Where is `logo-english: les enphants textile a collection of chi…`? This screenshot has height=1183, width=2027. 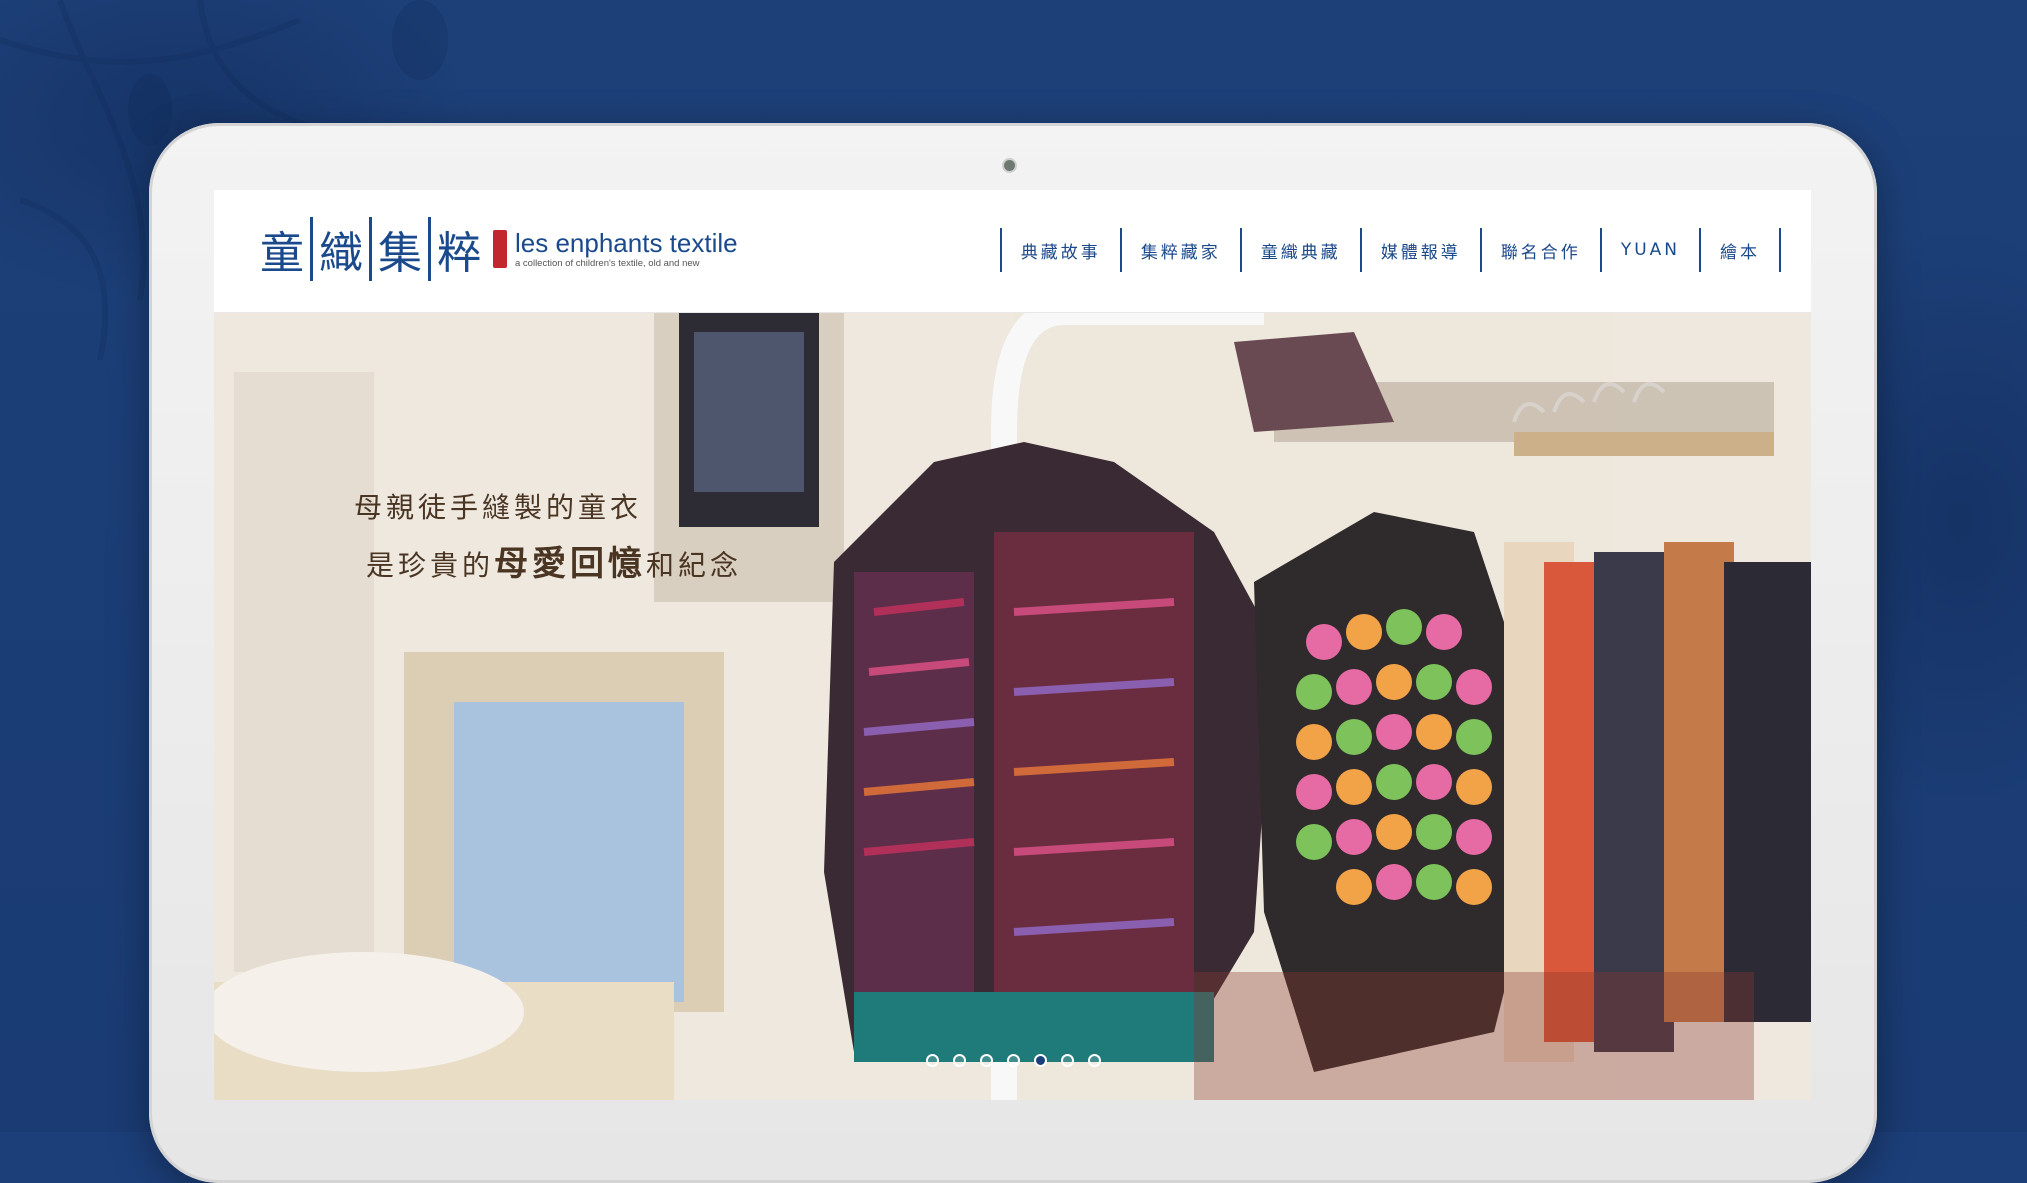 logo-english: les enphants textile a collection of chi… is located at coordinates (626, 249).